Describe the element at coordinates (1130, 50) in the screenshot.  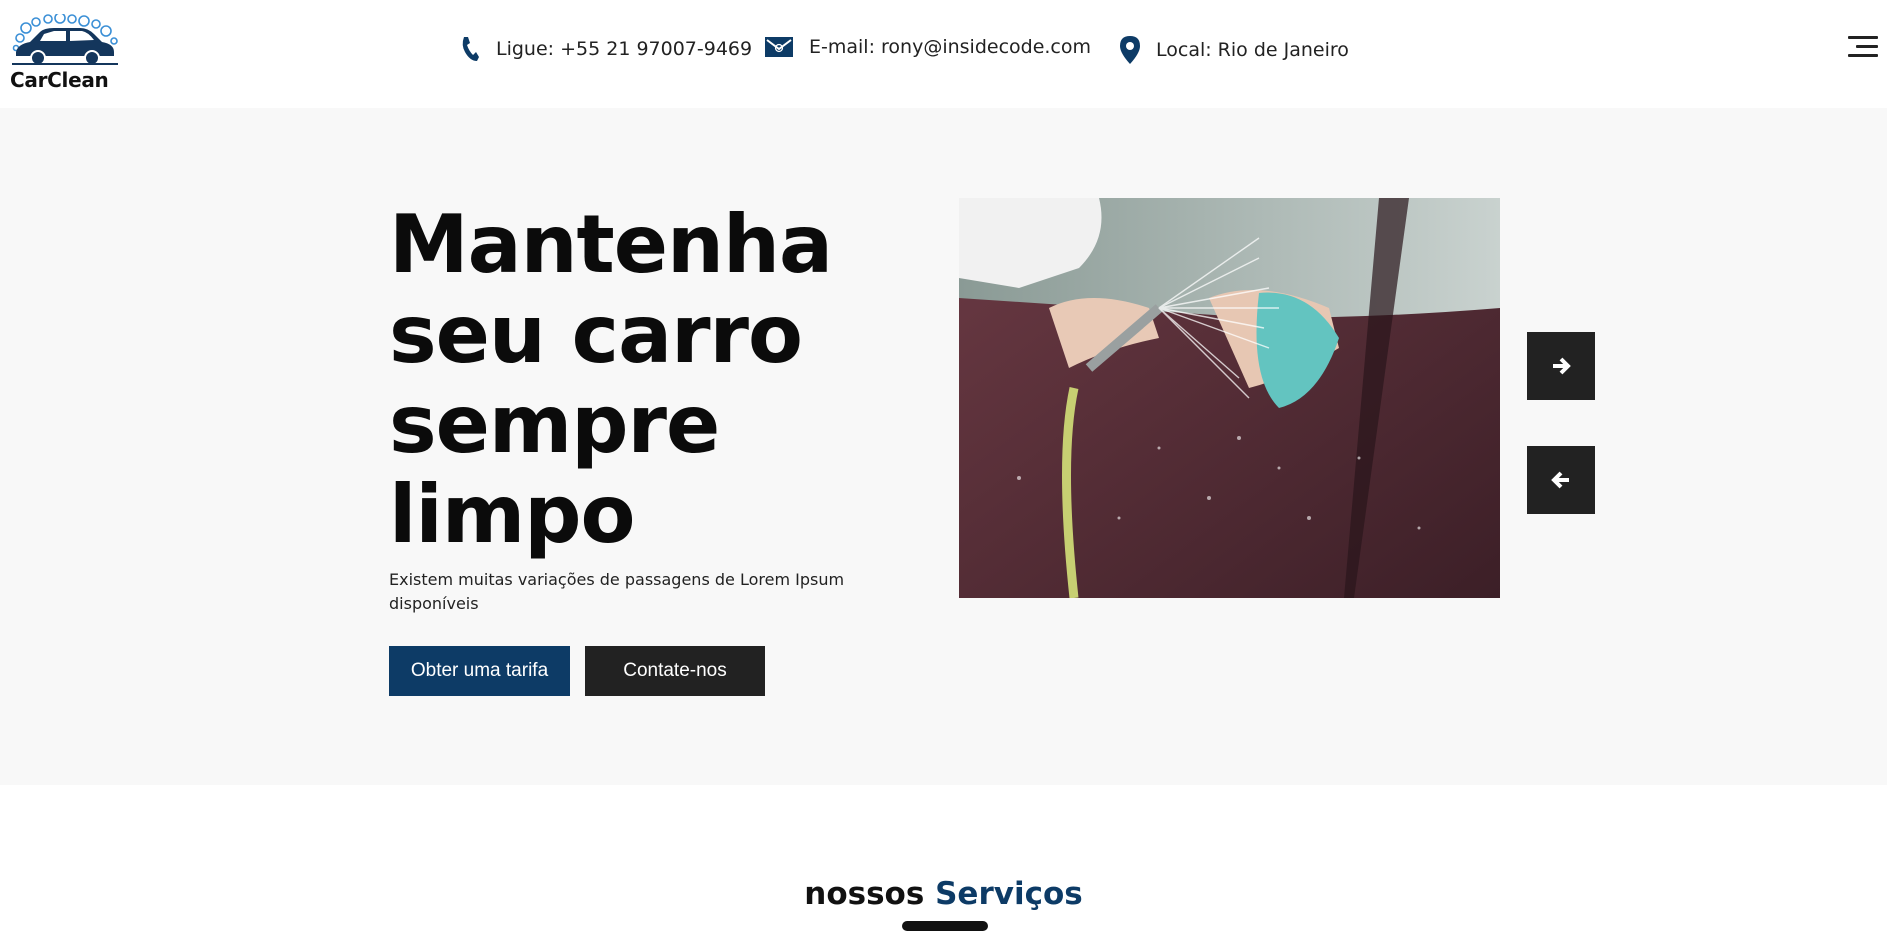
I see `map-pin-icon` at that location.